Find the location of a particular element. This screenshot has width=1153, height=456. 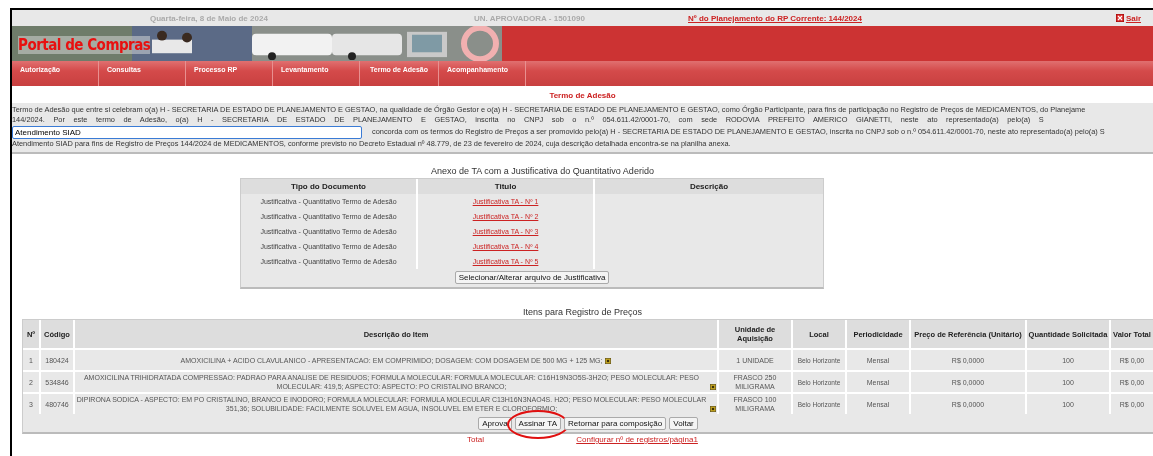

column-header: Descrição is located at coordinates (708, 186).